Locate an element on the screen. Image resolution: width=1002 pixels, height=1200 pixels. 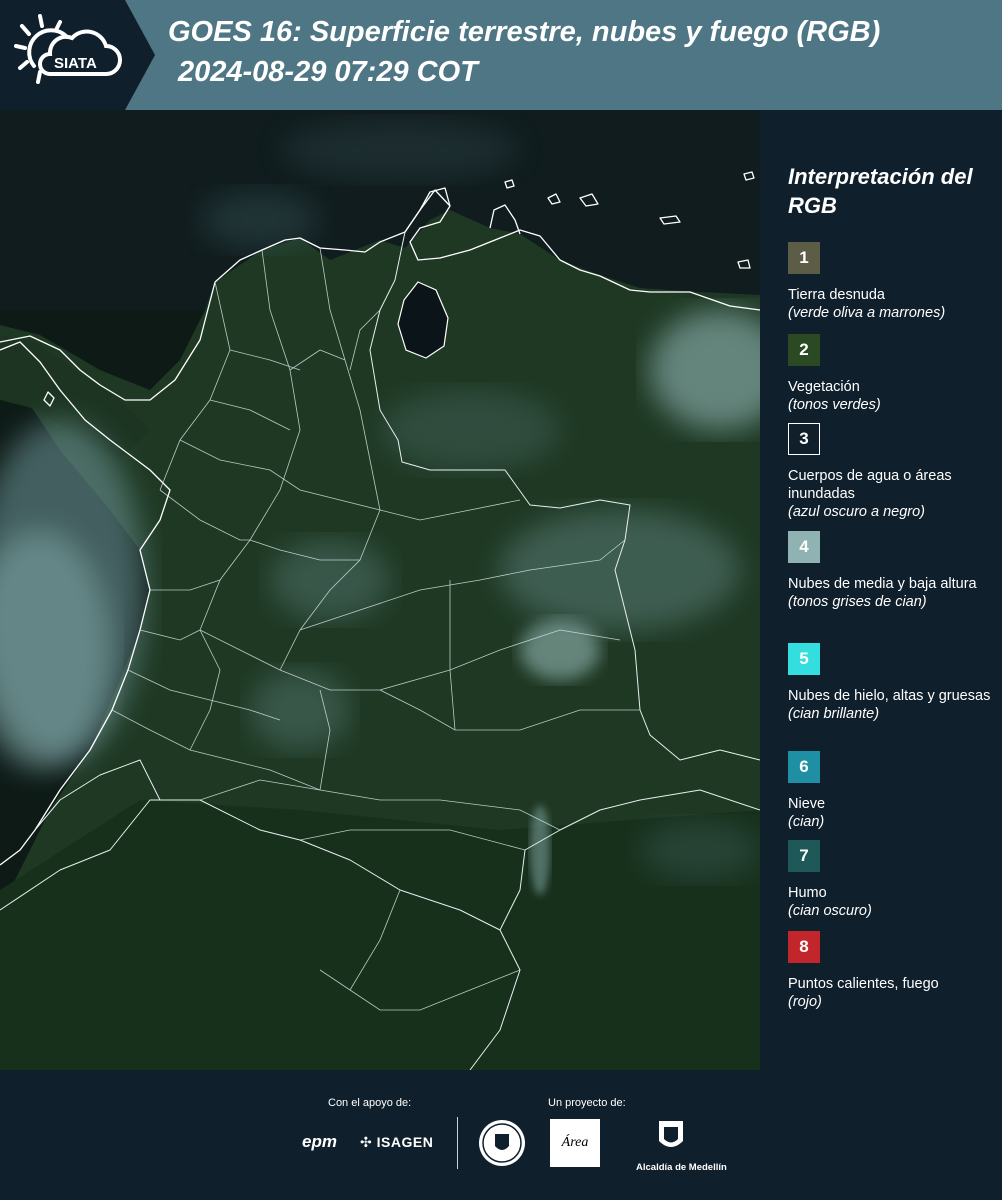
isagen-logo: ✣ ISAGEN is located at coordinates (396, 1142).